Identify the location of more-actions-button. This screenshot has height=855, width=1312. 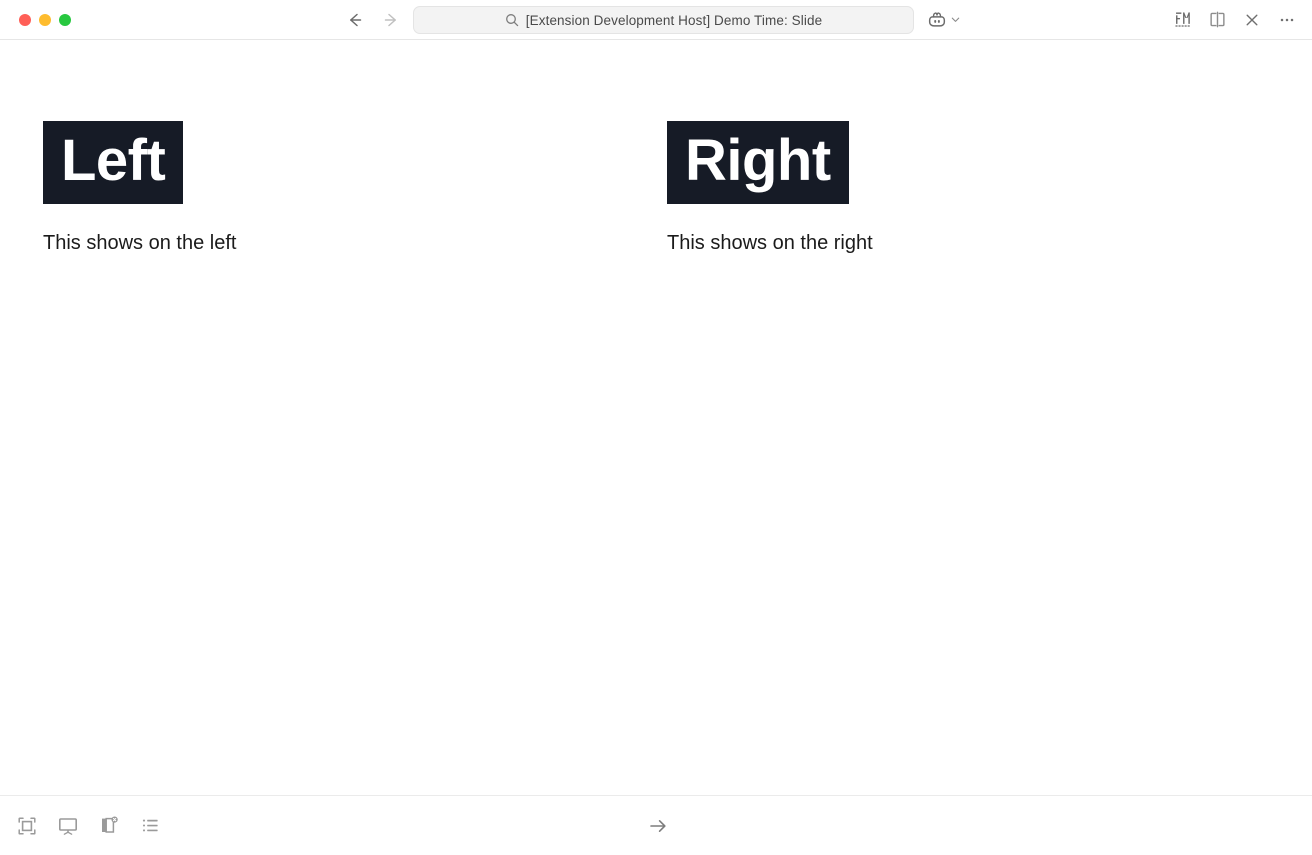
(1287, 20).